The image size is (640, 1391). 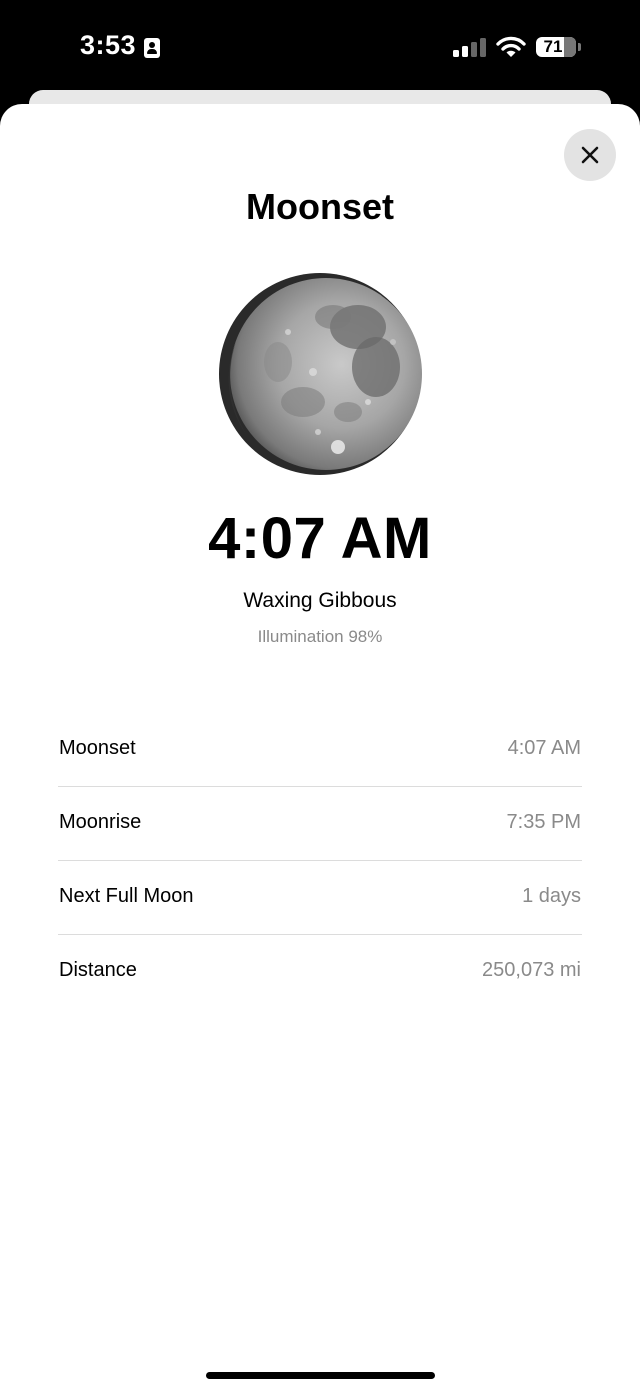 What do you see at coordinates (531, 970) in the screenshot?
I see `detail-value: 250,073 mi` at bounding box center [531, 970].